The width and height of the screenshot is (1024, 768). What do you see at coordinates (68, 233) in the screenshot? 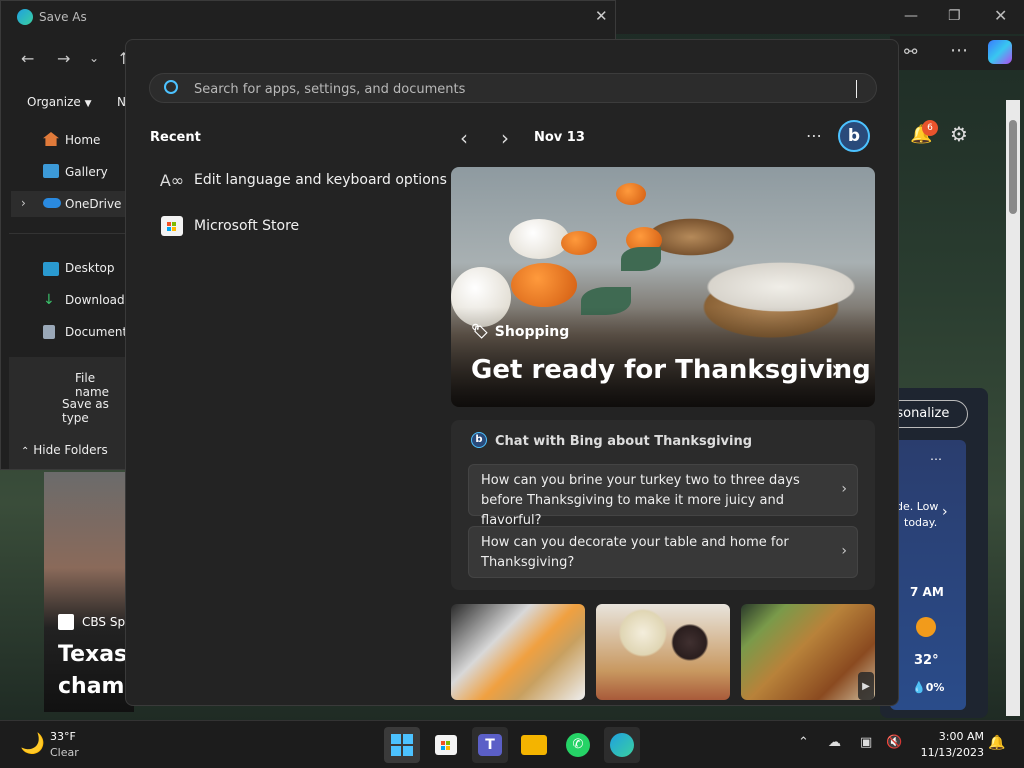
I see `divider` at bounding box center [68, 233].